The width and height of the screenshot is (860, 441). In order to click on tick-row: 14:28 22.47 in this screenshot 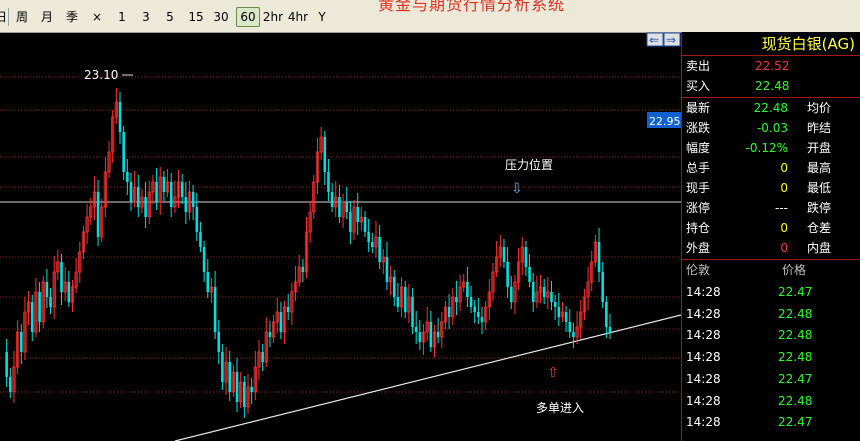, I will do `click(771, 422)`.